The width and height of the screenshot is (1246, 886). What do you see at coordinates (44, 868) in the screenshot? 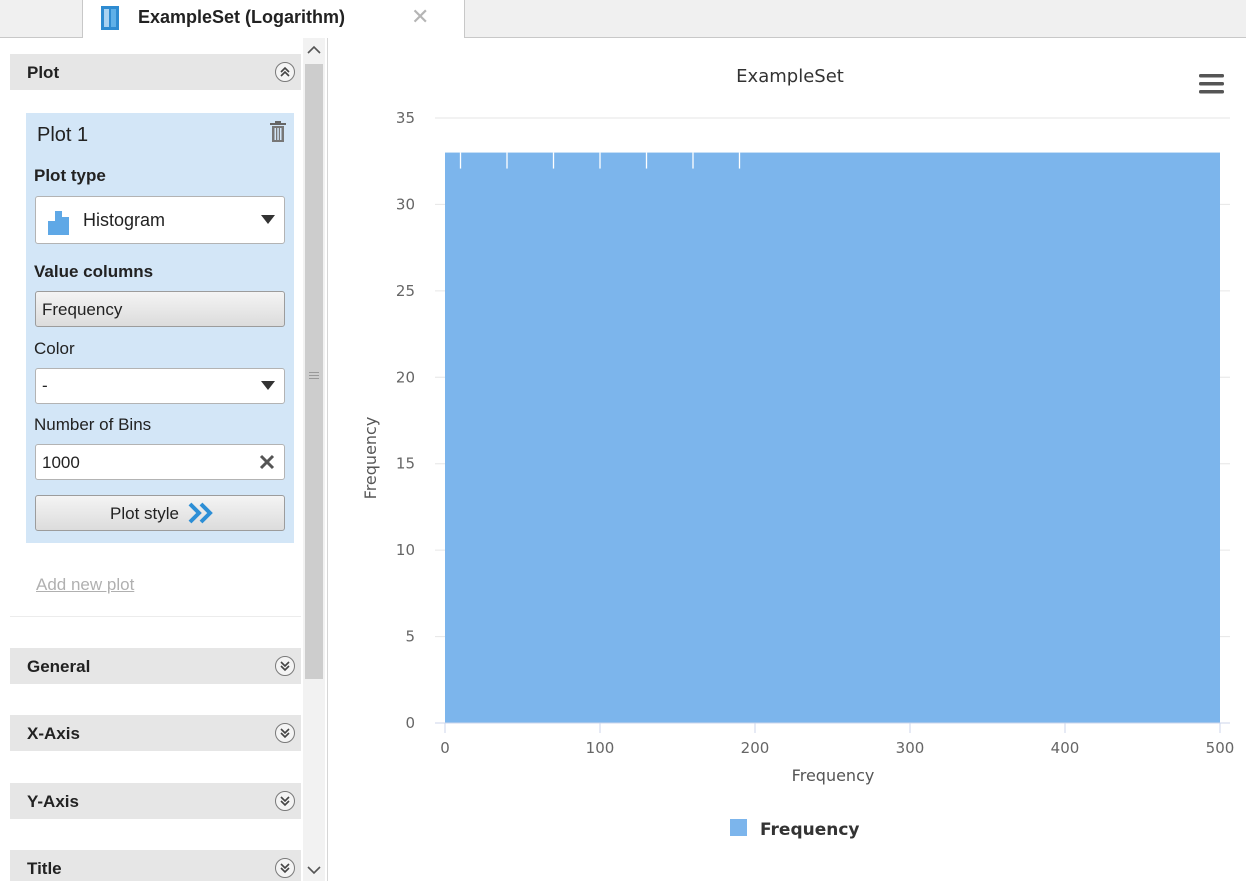
I see `section-title: Title` at bounding box center [44, 868].